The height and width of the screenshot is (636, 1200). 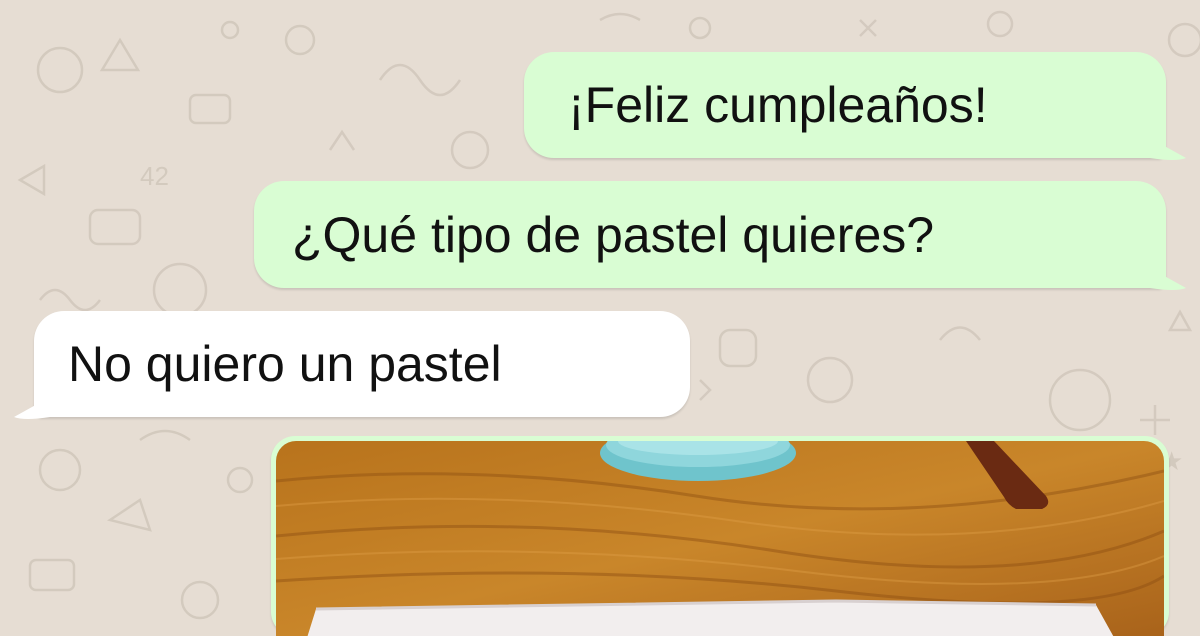 I want to click on outgoing-message-bubble: ¡Feliz cumpleaños!, so click(x=845, y=105).